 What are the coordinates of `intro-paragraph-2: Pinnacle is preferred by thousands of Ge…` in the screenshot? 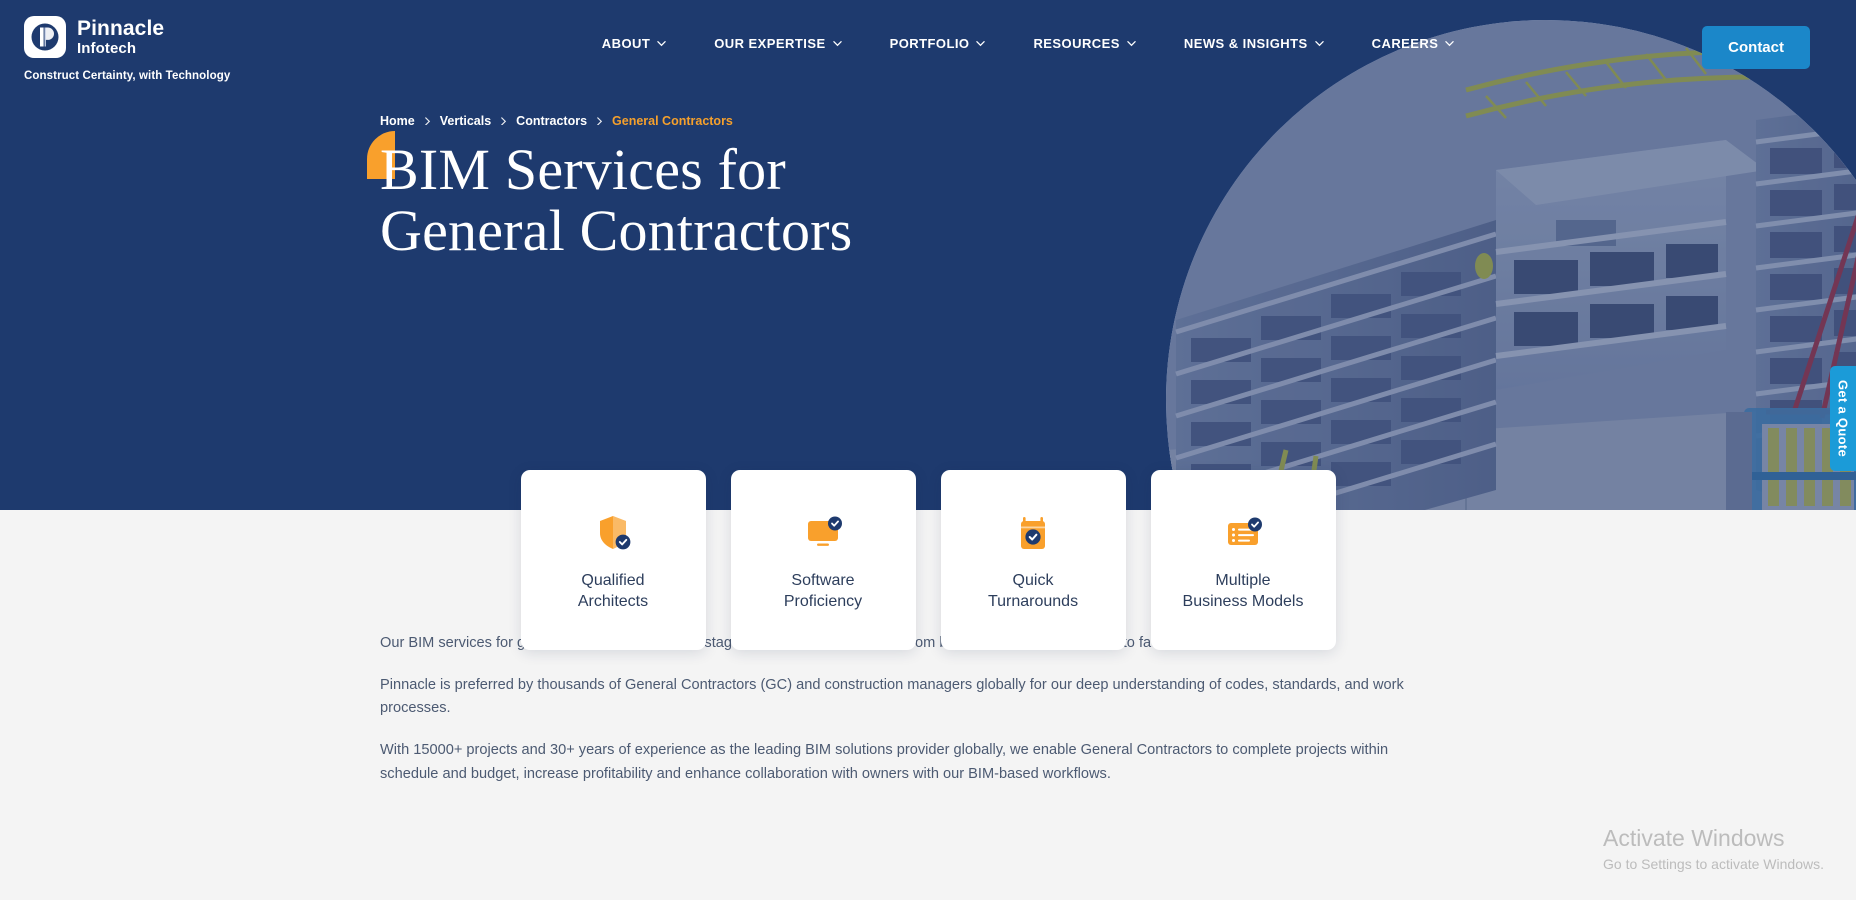 It's located at (892, 696).